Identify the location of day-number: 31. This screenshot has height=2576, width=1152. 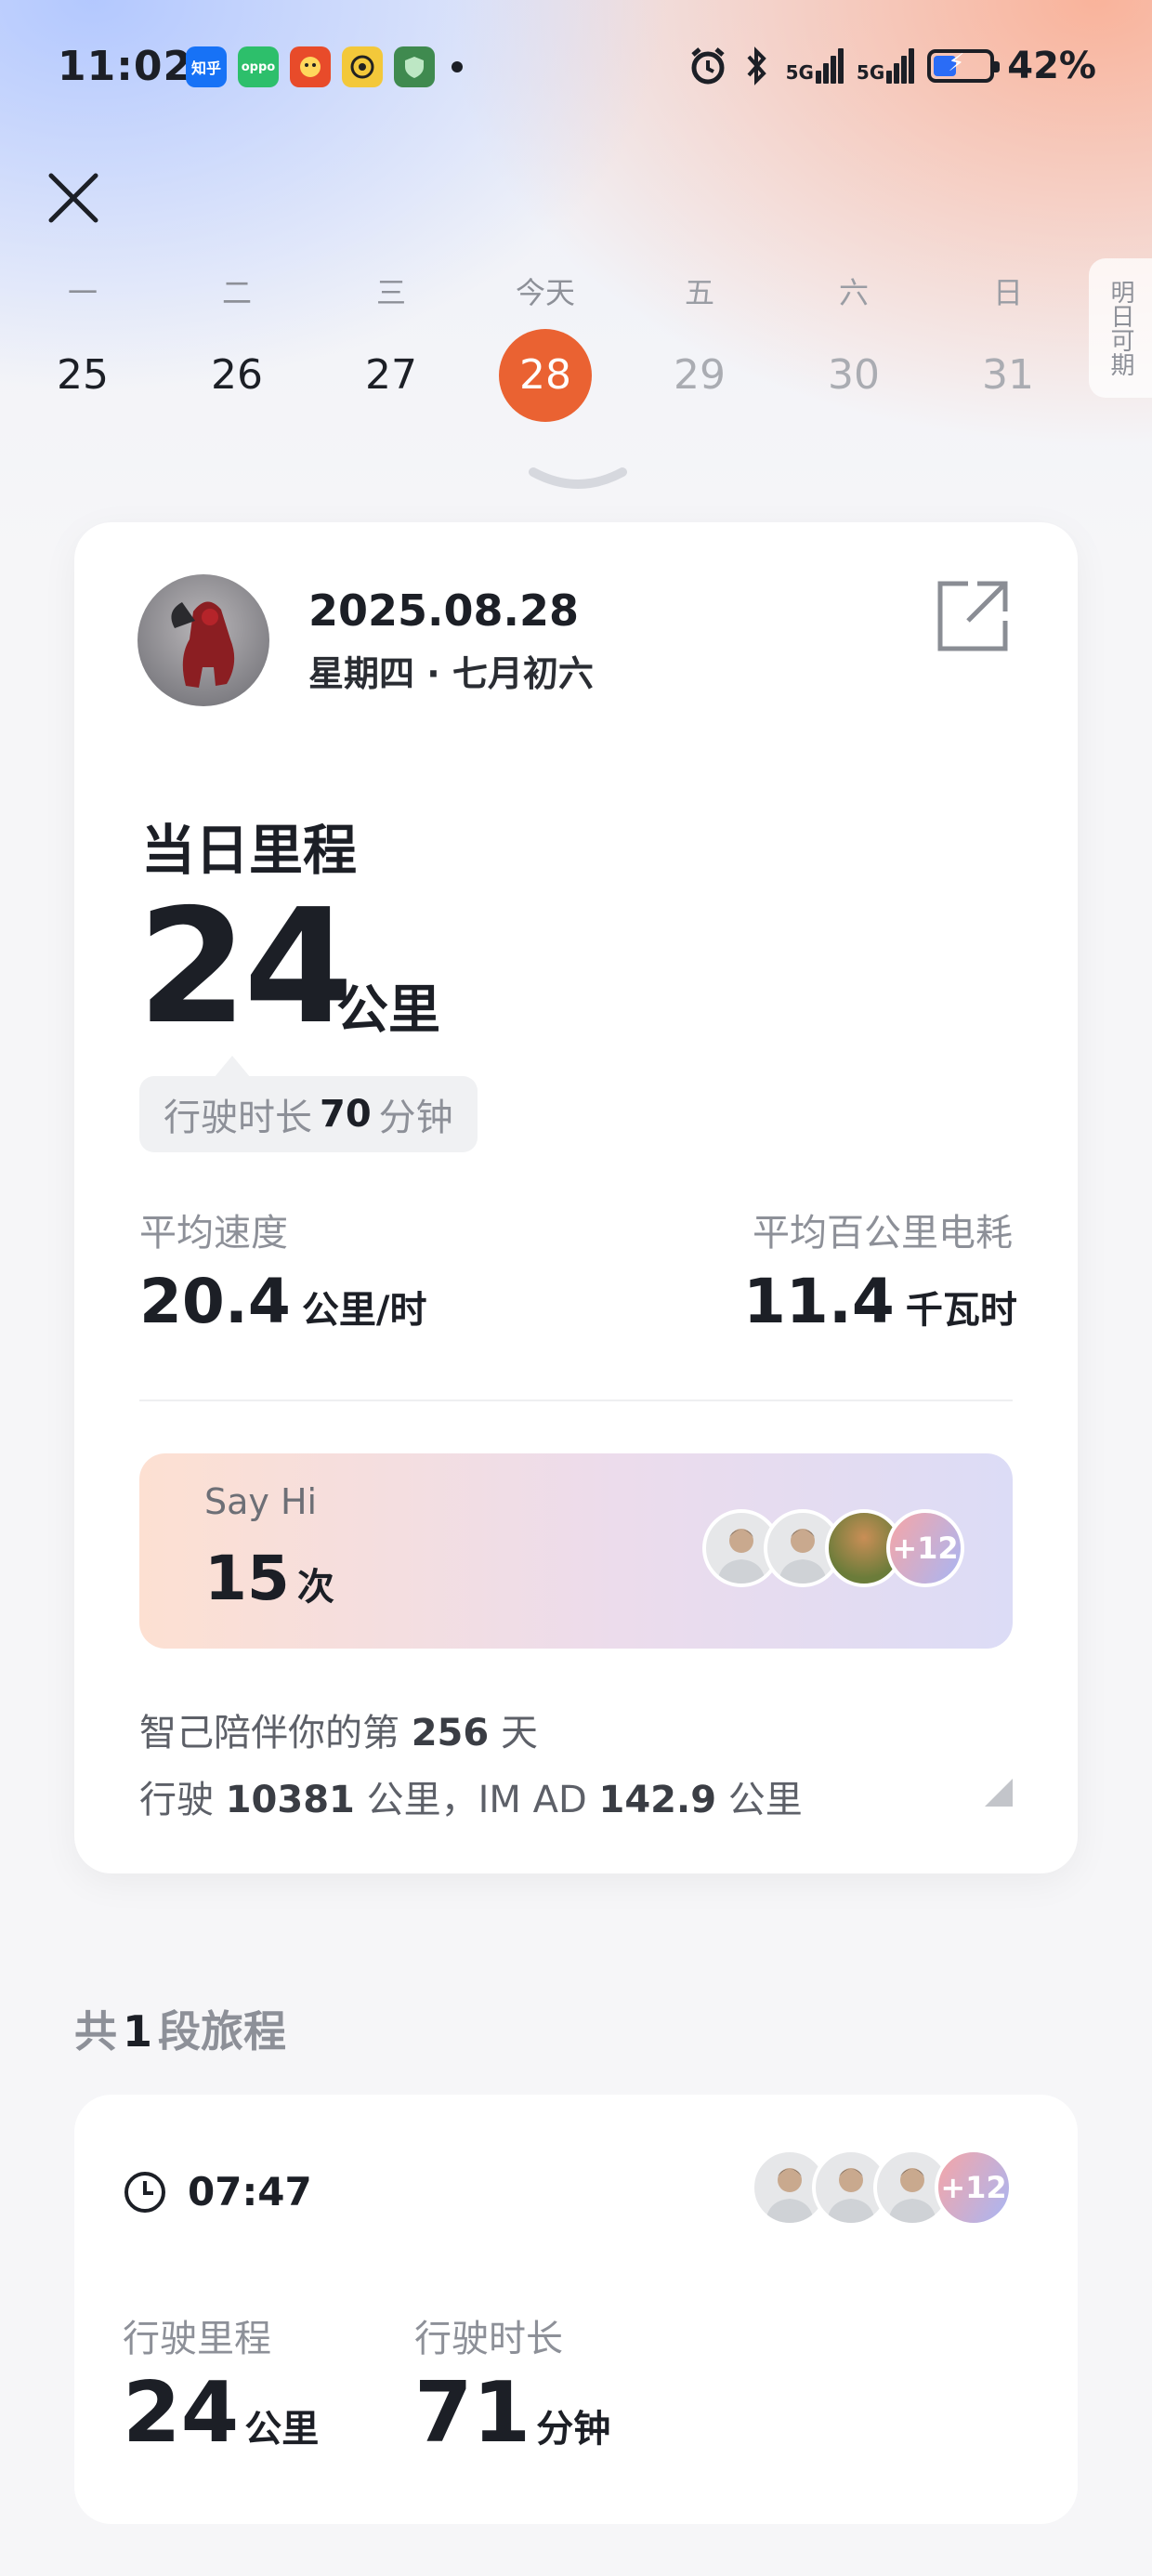
(1008, 375).